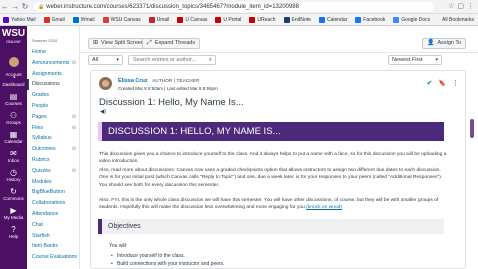 The width and height of the screenshot is (478, 269). I want to click on course-nav-item-banks: Item Banks, so click(53, 246).